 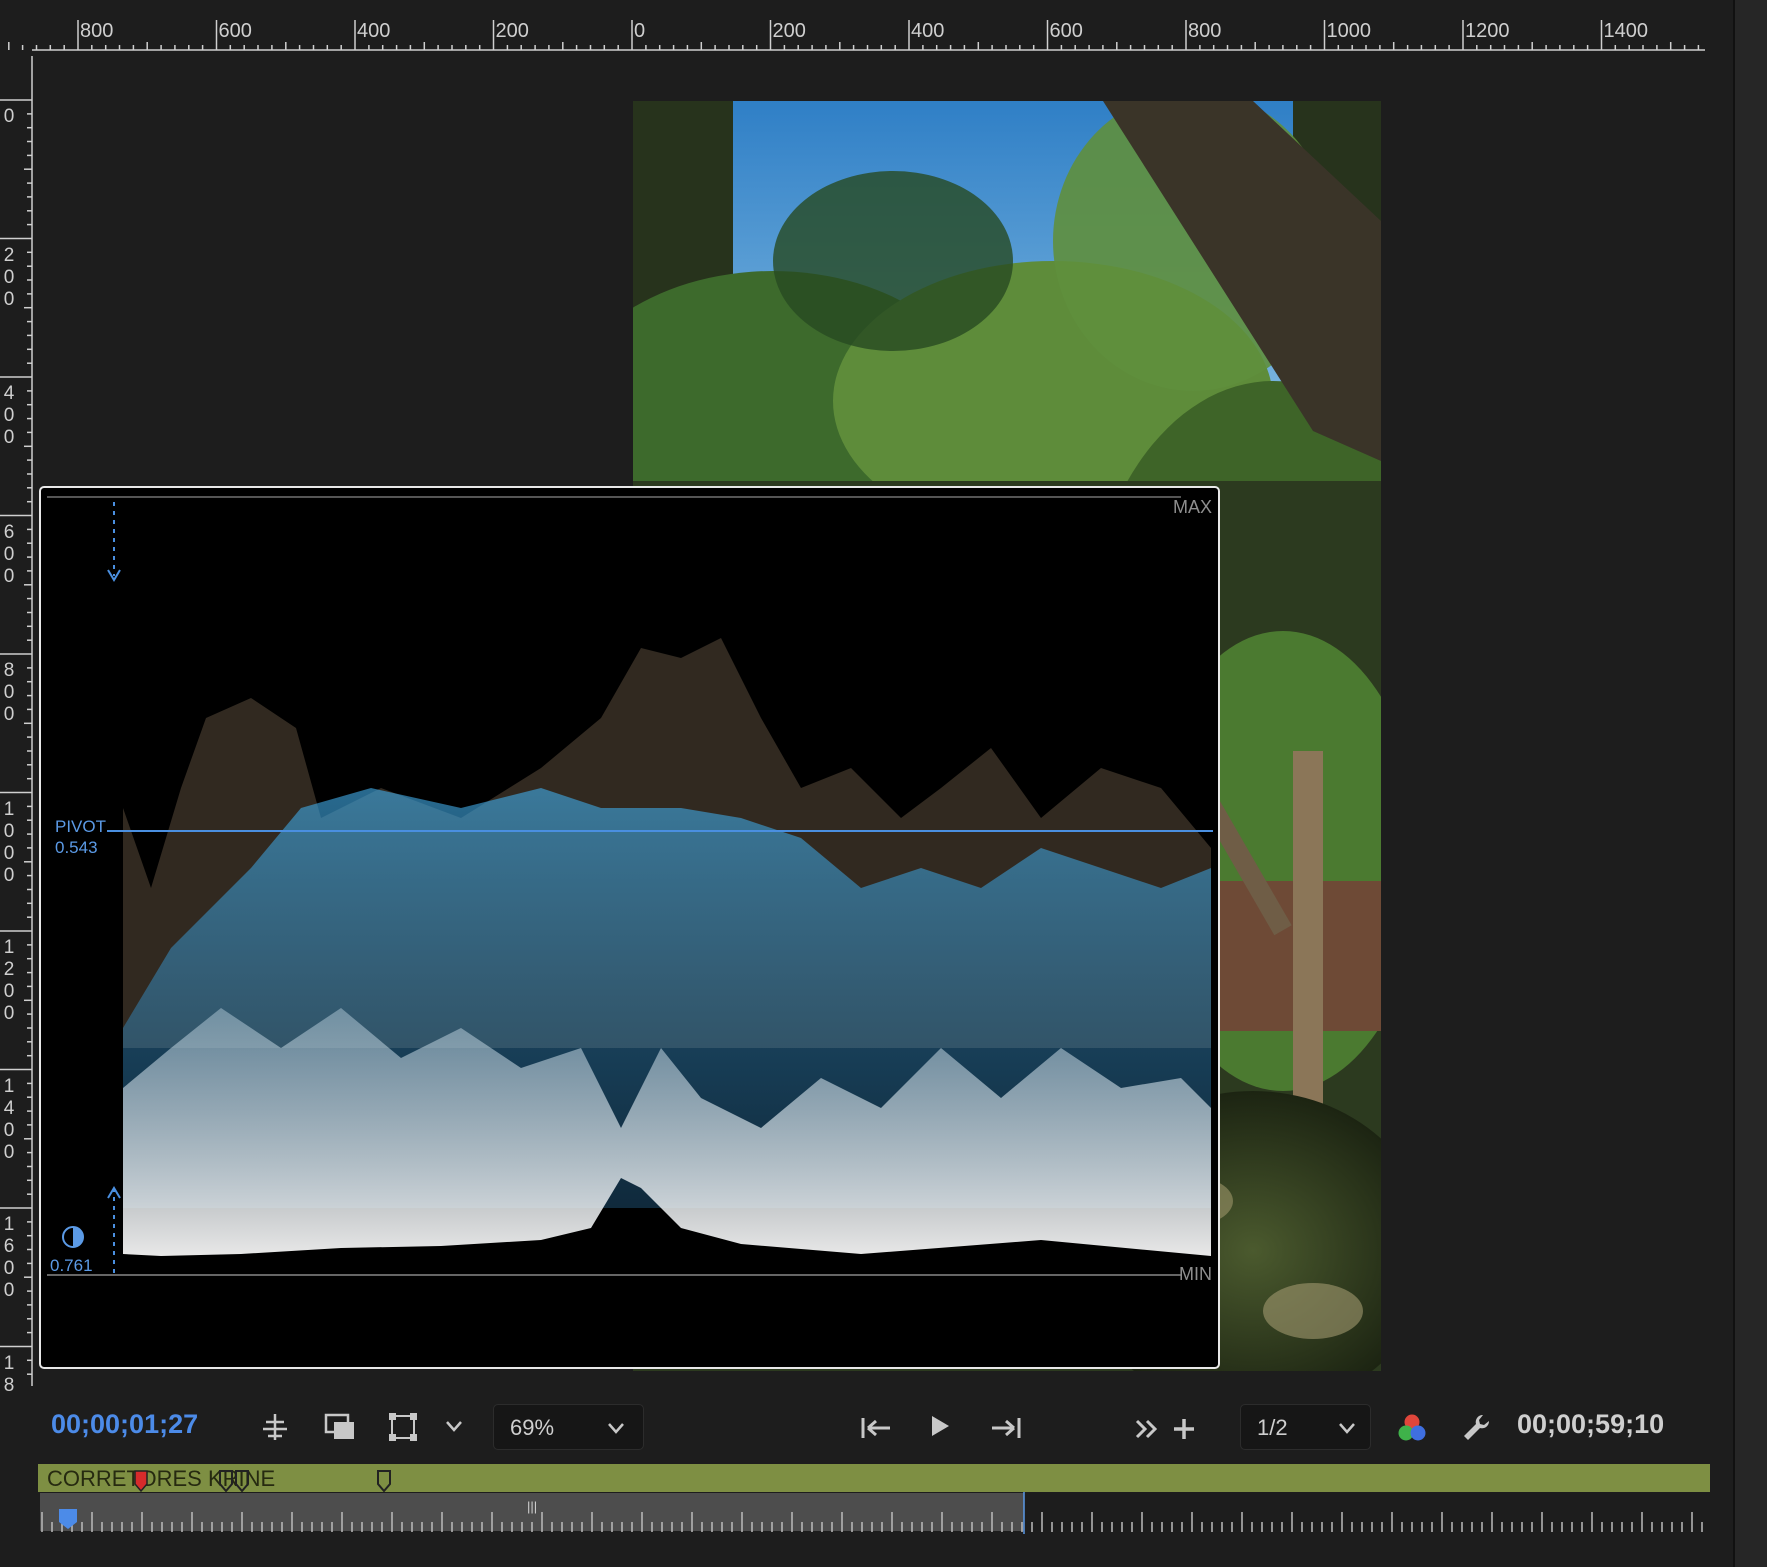 What do you see at coordinates (1147, 1429) in the screenshot?
I see `more-controls-icon` at bounding box center [1147, 1429].